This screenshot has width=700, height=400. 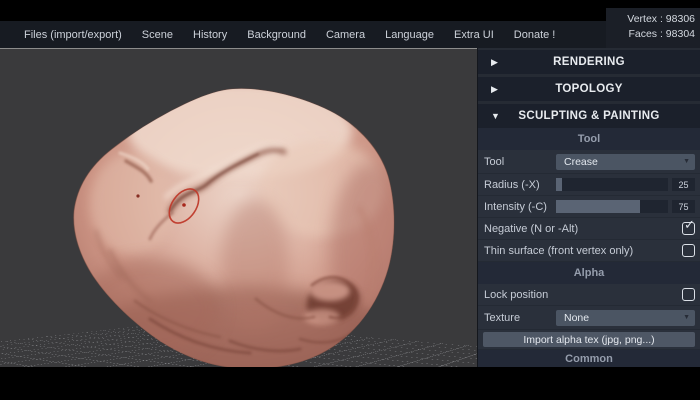 I want to click on tool-selected-value: Crease, so click(x=581, y=161).